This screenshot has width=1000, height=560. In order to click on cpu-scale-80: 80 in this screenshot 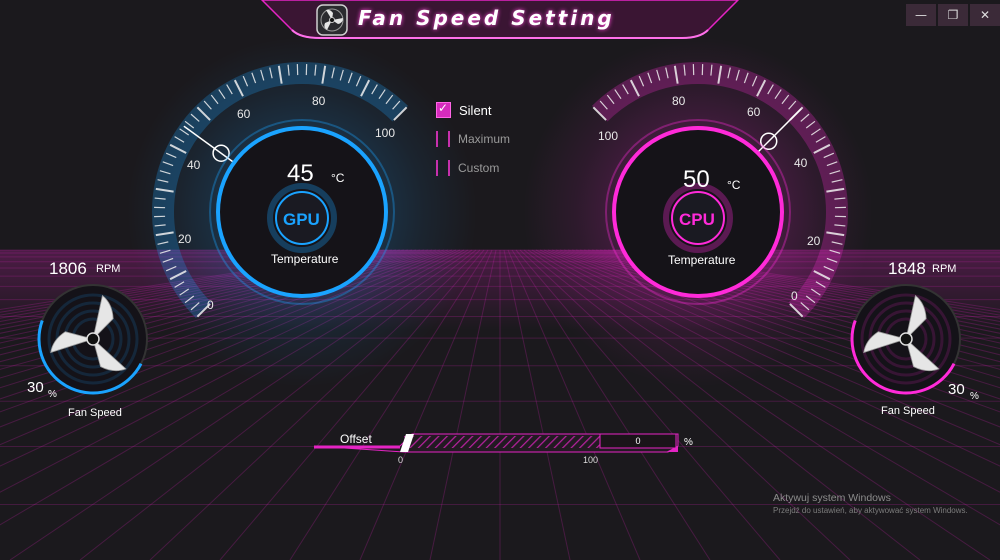, I will do `click(679, 101)`.